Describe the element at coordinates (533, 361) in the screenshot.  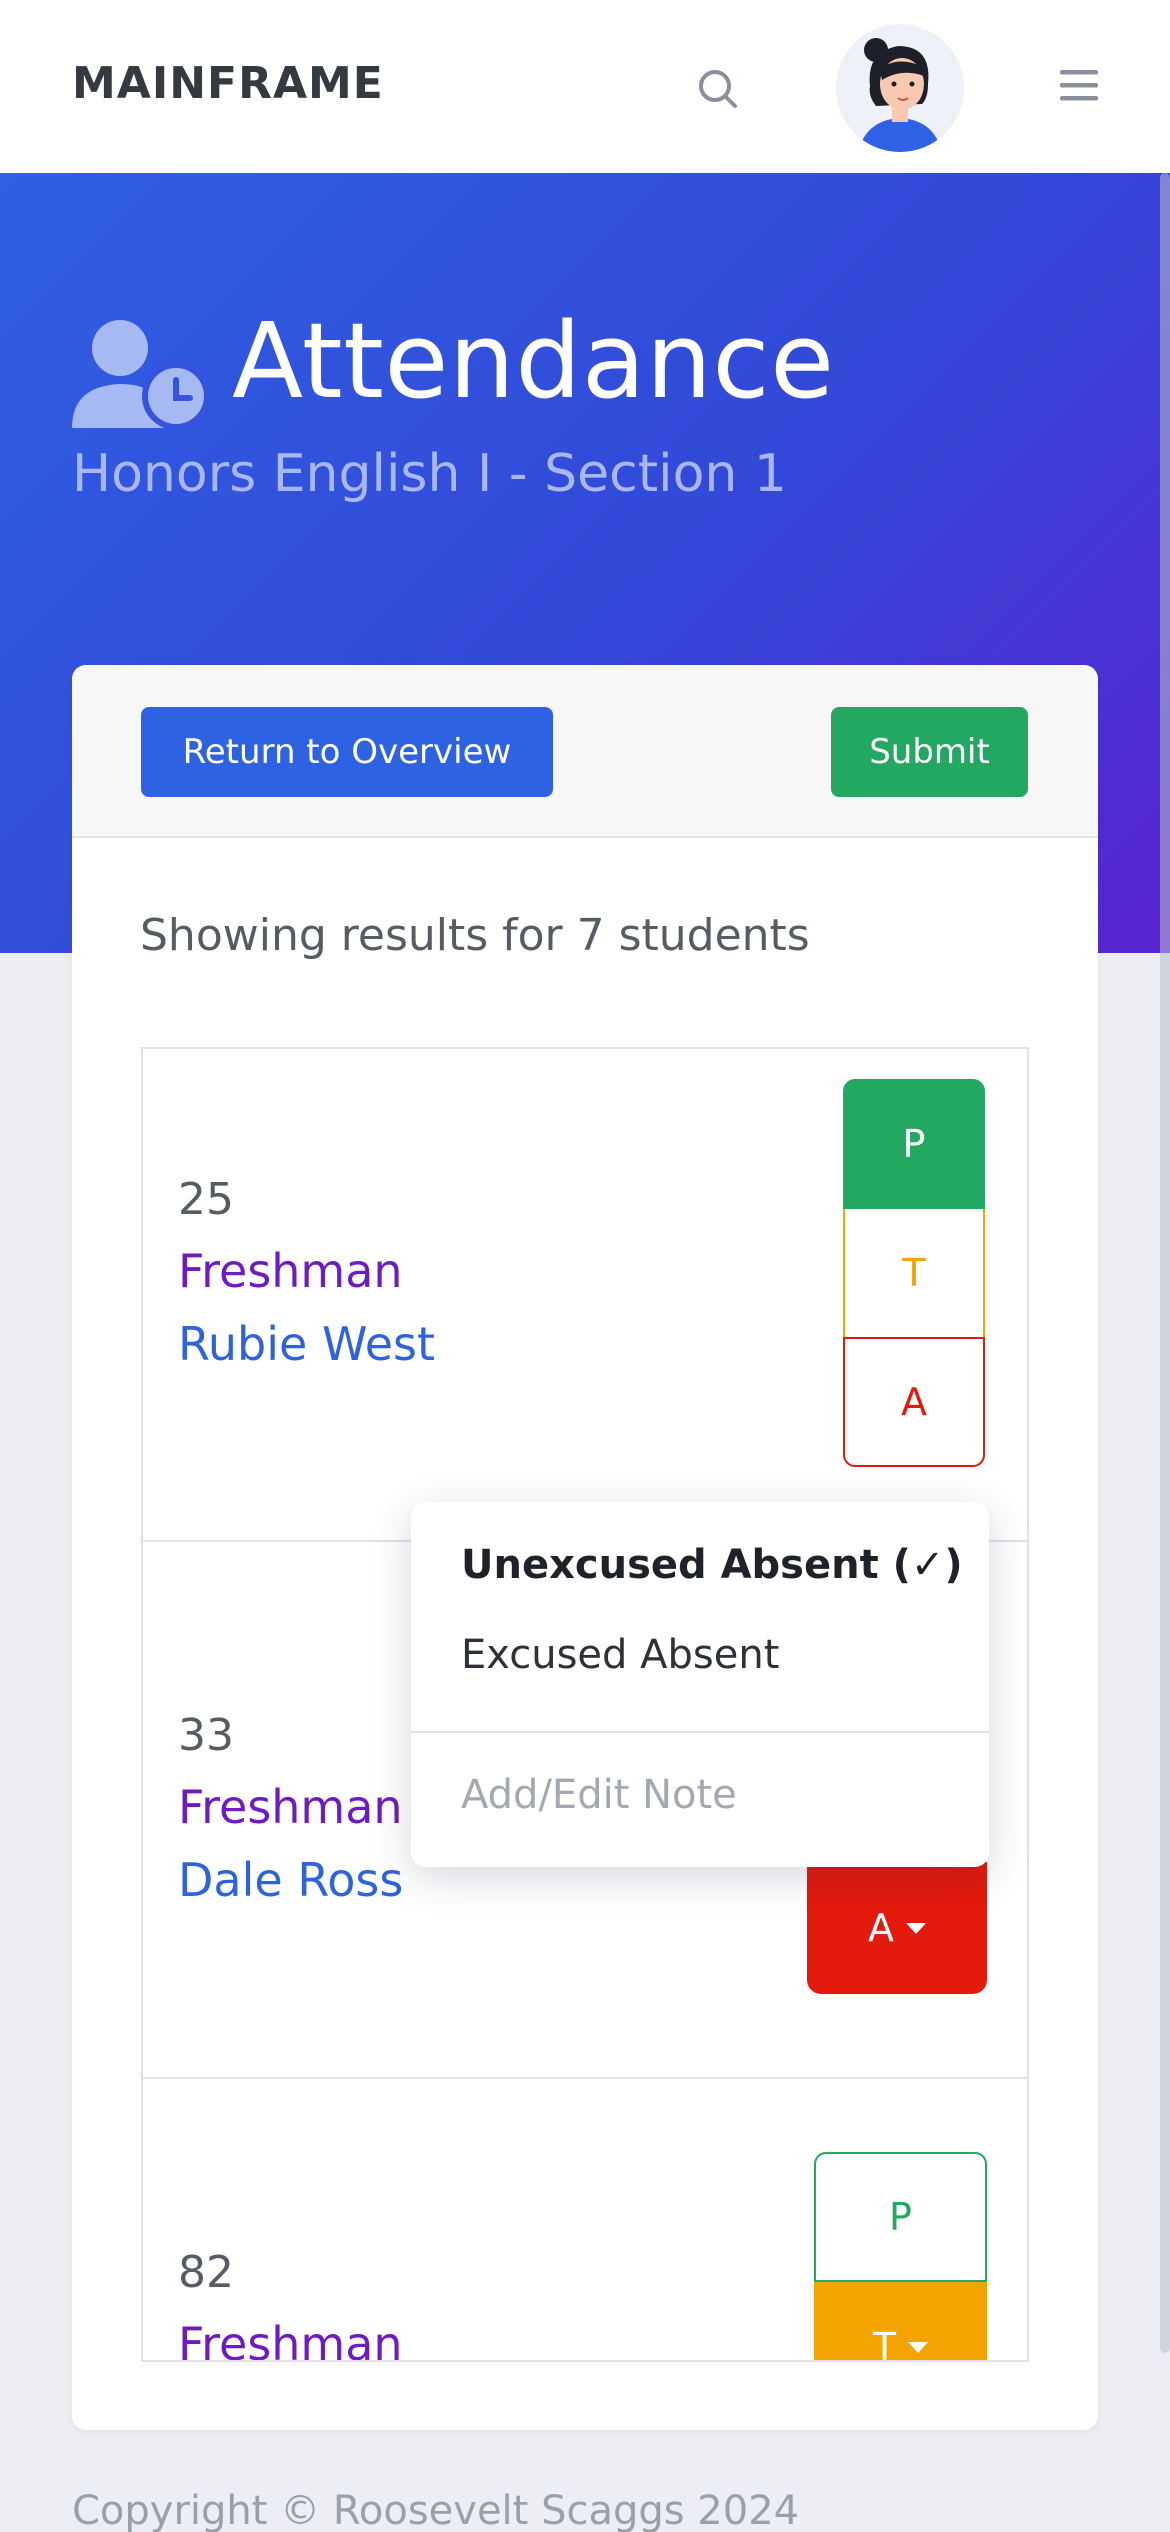
I see `page-title: Attendance` at that location.